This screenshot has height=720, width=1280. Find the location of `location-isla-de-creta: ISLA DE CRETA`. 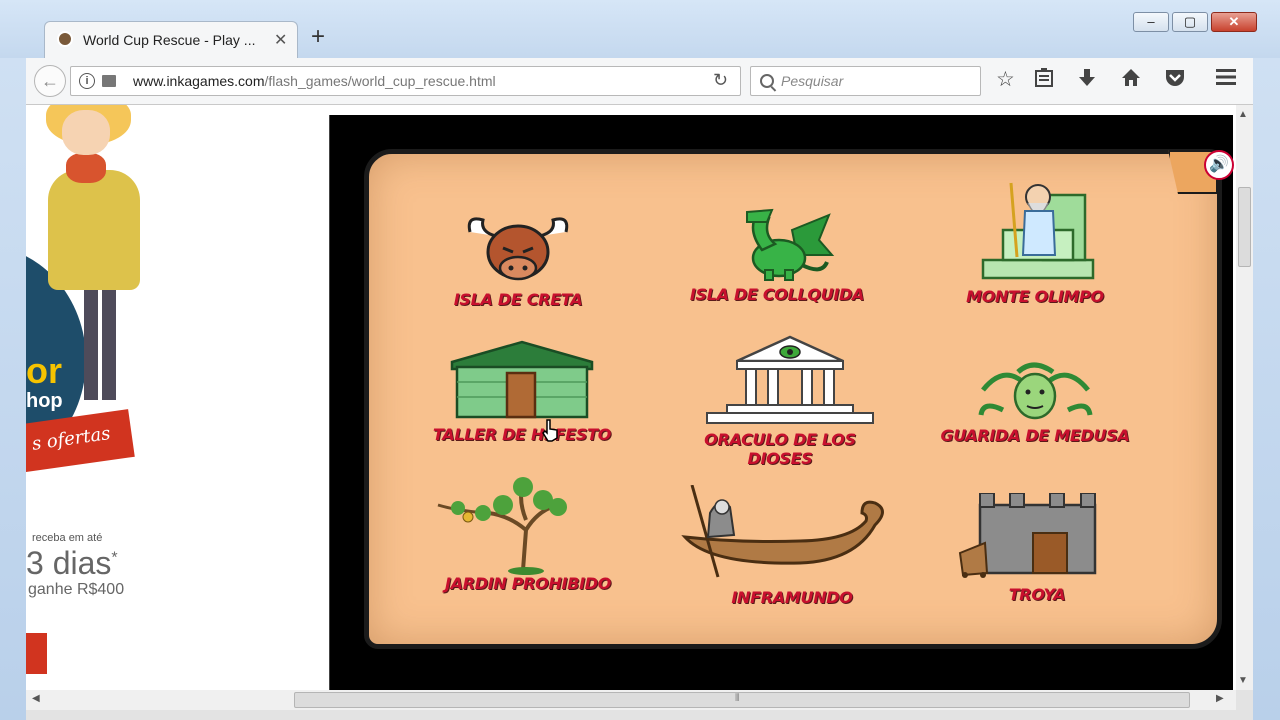

location-isla-de-creta: ISLA DE CRETA is located at coordinates (518, 265).